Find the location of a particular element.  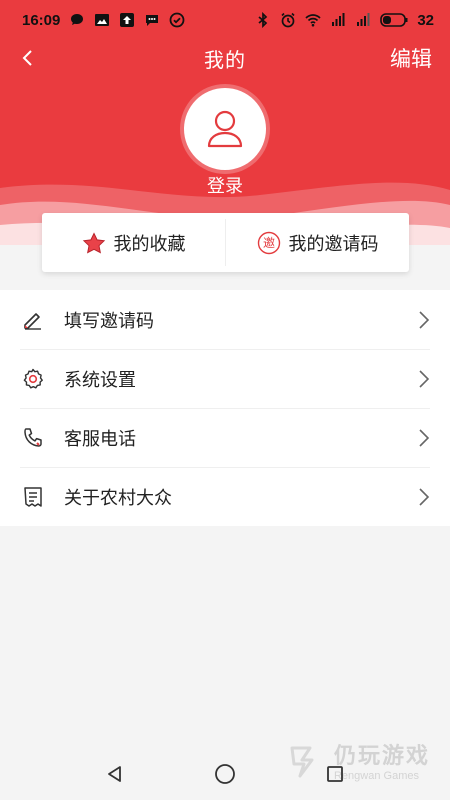

invite-badge-icon: 邀 is located at coordinates (268, 242).